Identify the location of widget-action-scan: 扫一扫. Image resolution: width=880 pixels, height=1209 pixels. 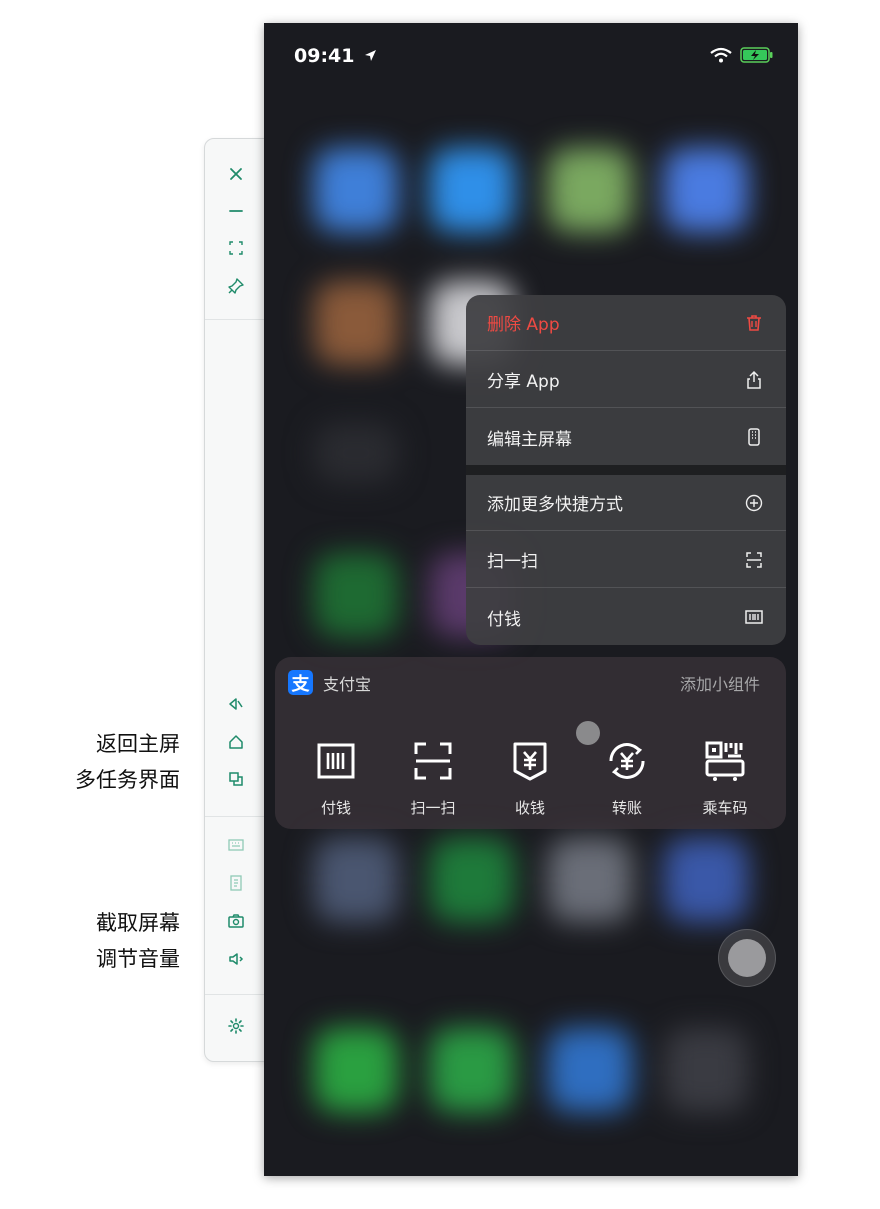
(433, 778).